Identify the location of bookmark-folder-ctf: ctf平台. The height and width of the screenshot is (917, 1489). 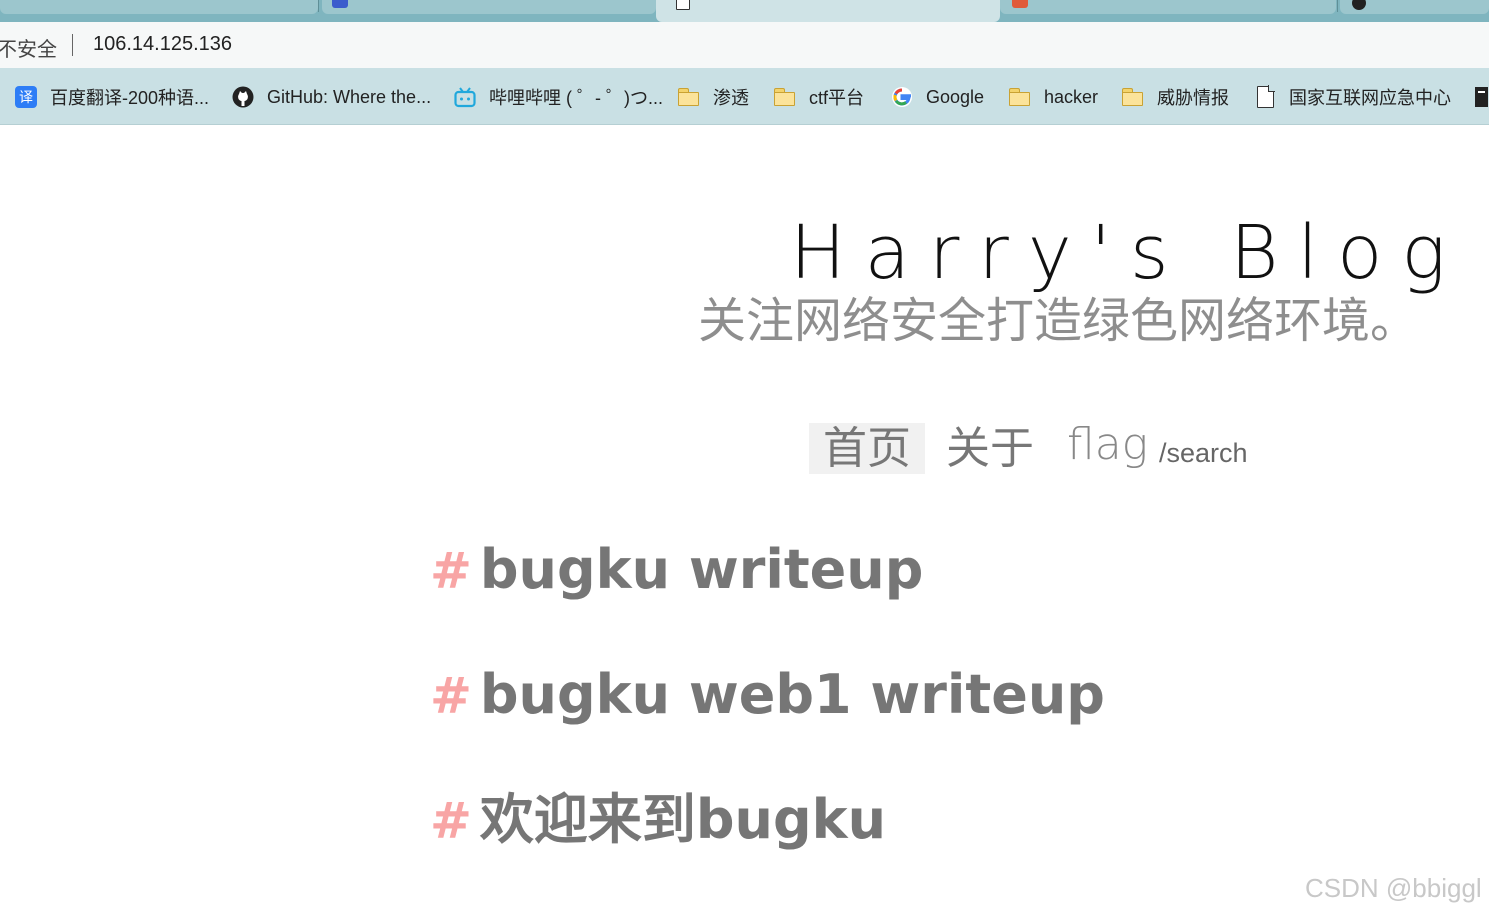
(819, 97).